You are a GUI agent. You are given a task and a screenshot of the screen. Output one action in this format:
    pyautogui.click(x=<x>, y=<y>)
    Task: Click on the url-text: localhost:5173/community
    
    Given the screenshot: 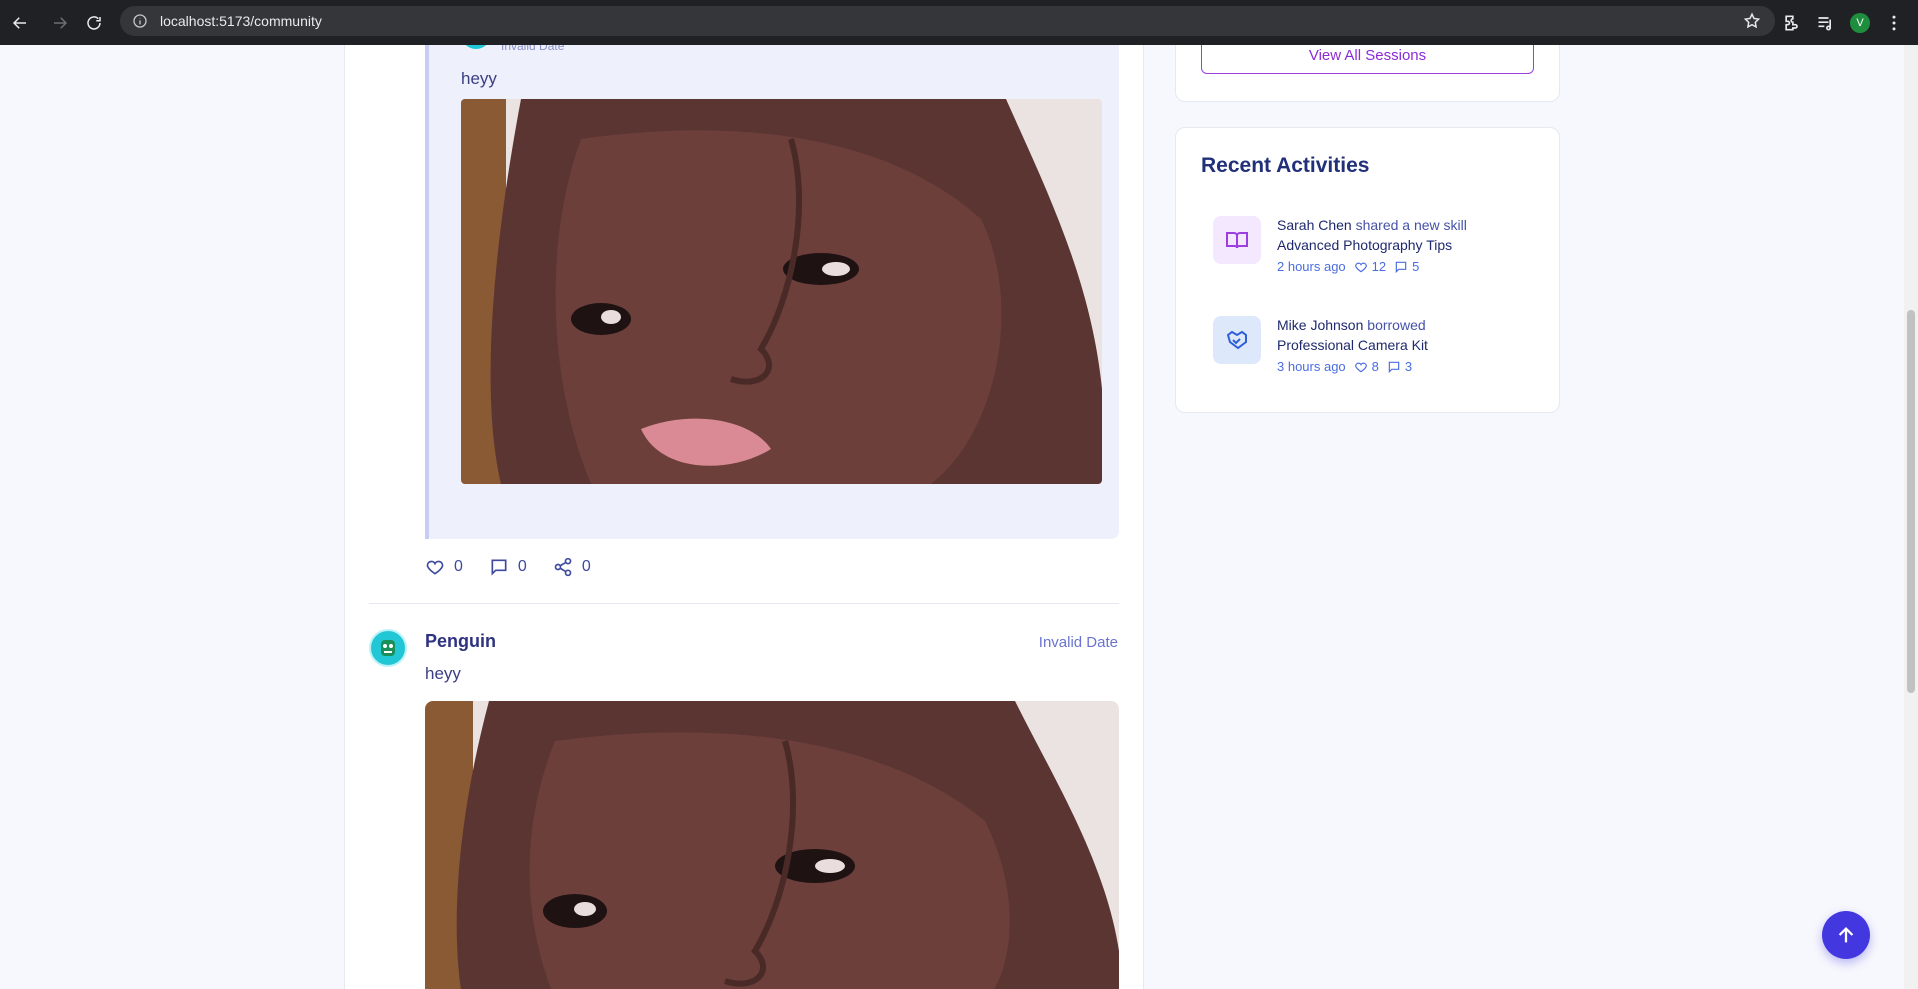 What is the action you would take?
    pyautogui.click(x=241, y=21)
    